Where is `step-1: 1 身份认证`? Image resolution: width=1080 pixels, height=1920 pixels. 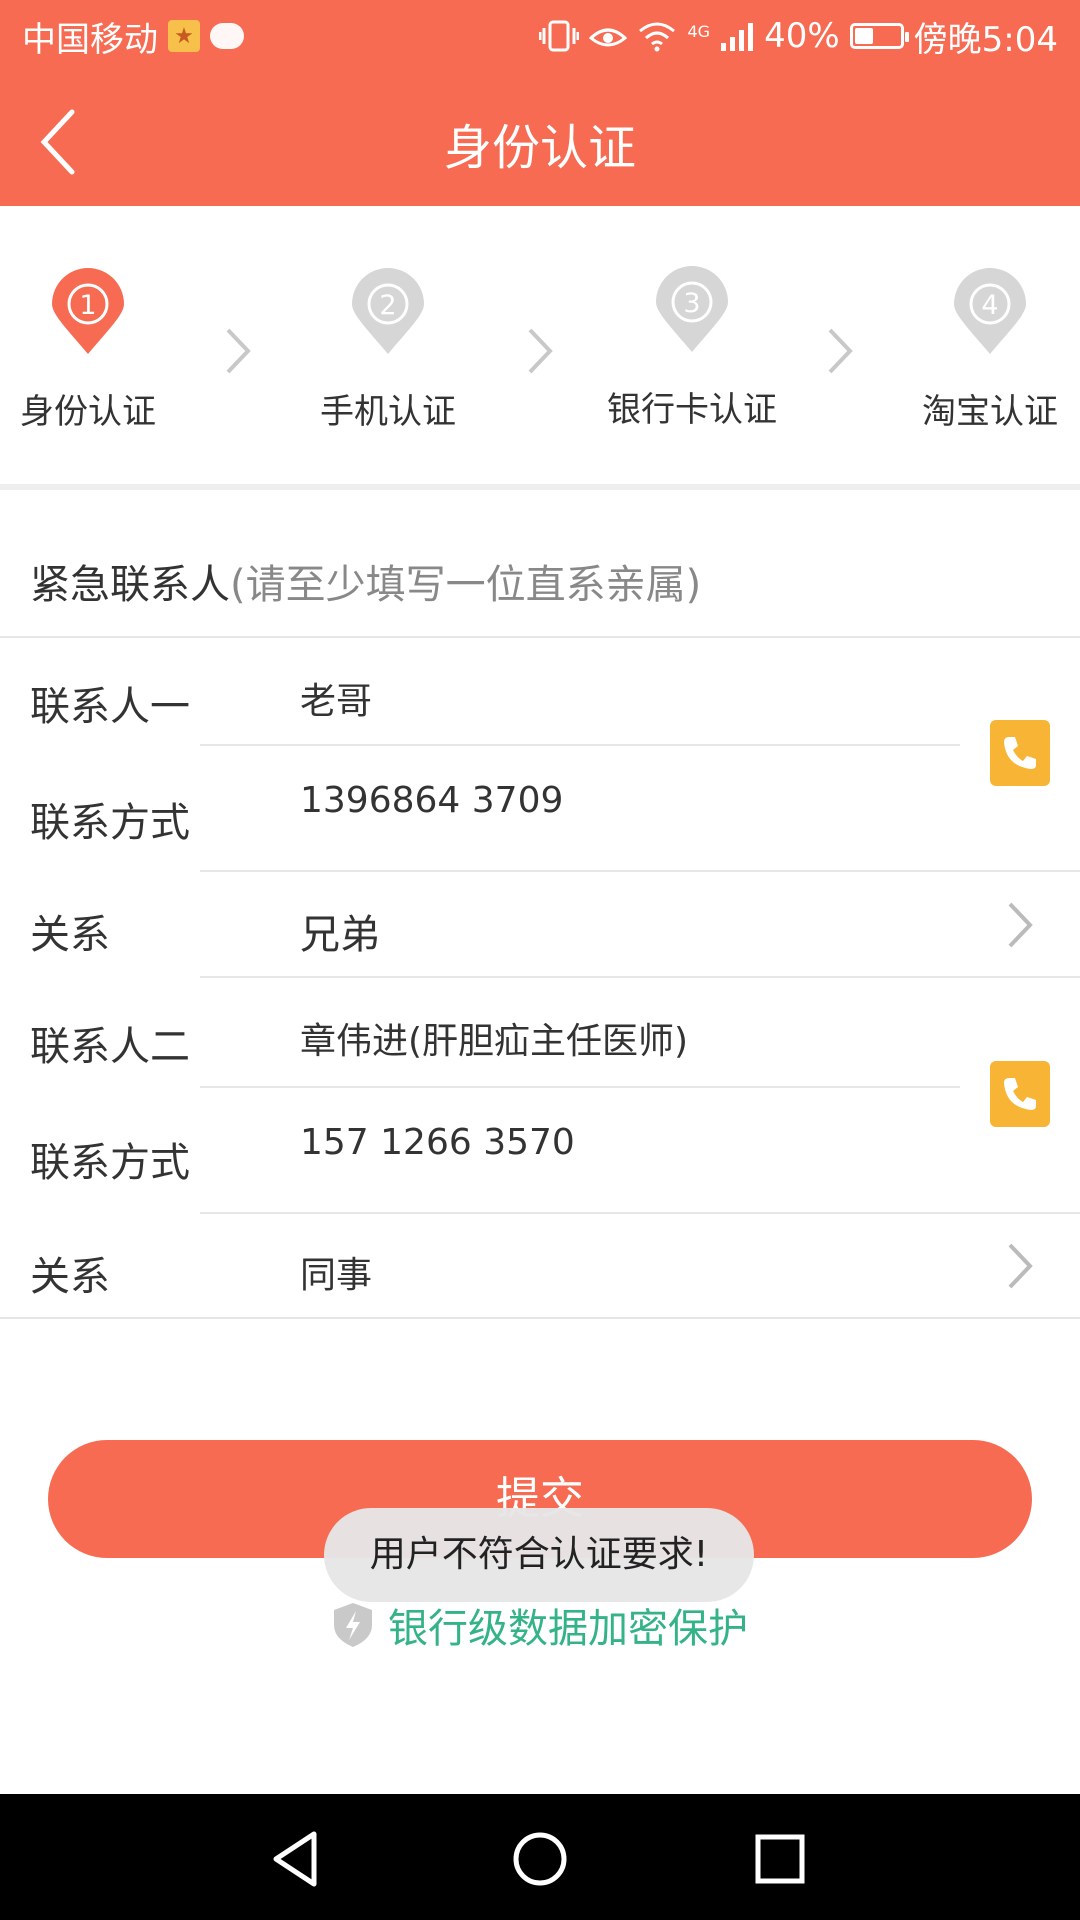 step-1: 1 身份认证 is located at coordinates (94, 350).